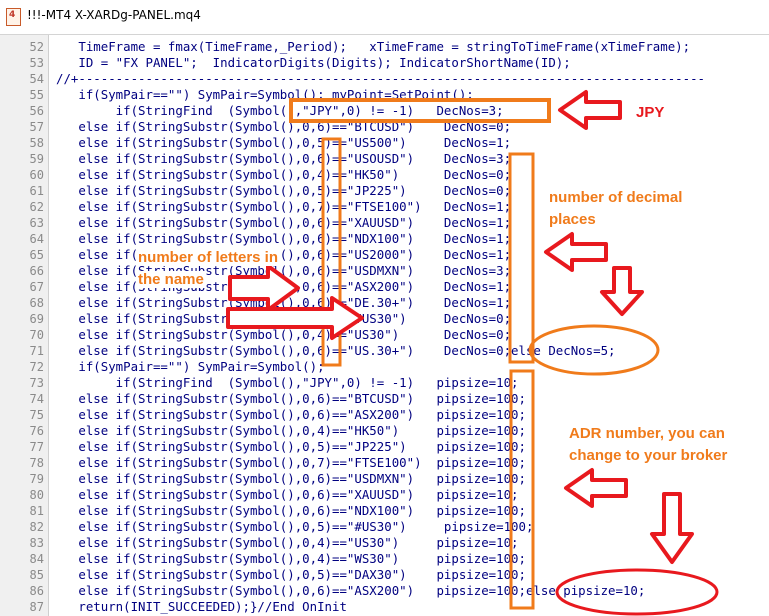 The width and height of the screenshot is (769, 616). Describe the element at coordinates (616, 197) in the screenshot. I see `annotation-decimal-line1: number of decimal` at that location.